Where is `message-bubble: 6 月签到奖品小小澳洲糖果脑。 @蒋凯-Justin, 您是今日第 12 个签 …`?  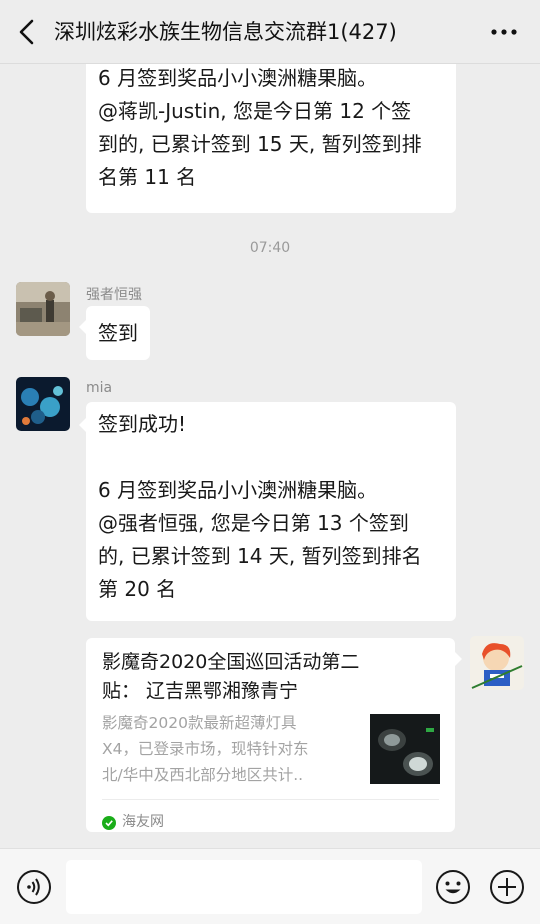 message-bubble: 6 月签到奖品小小澳洲糖果脑。 @蒋凯-Justin, 您是今日第 12 个签 … is located at coordinates (271, 138).